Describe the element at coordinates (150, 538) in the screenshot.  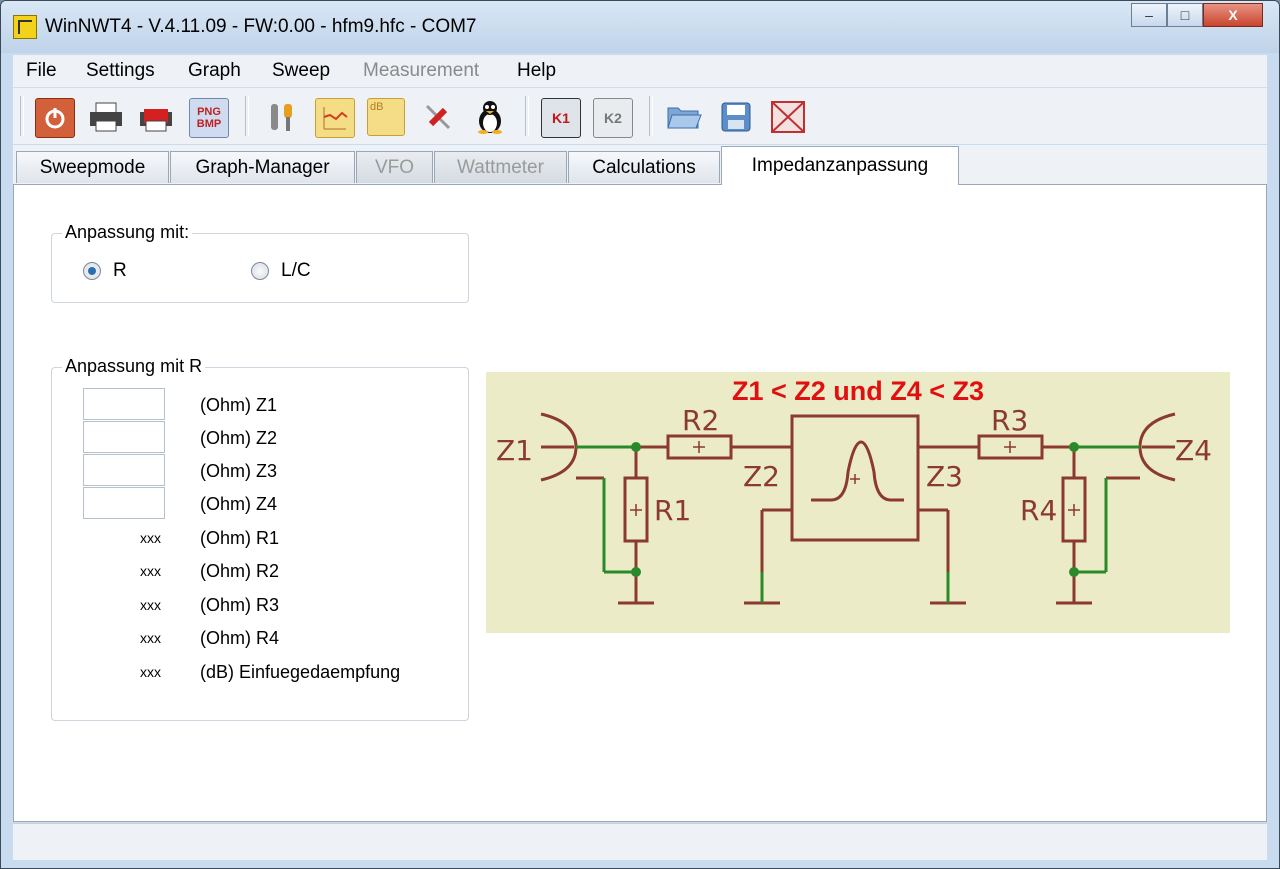
I see `r1-value: xxx` at that location.